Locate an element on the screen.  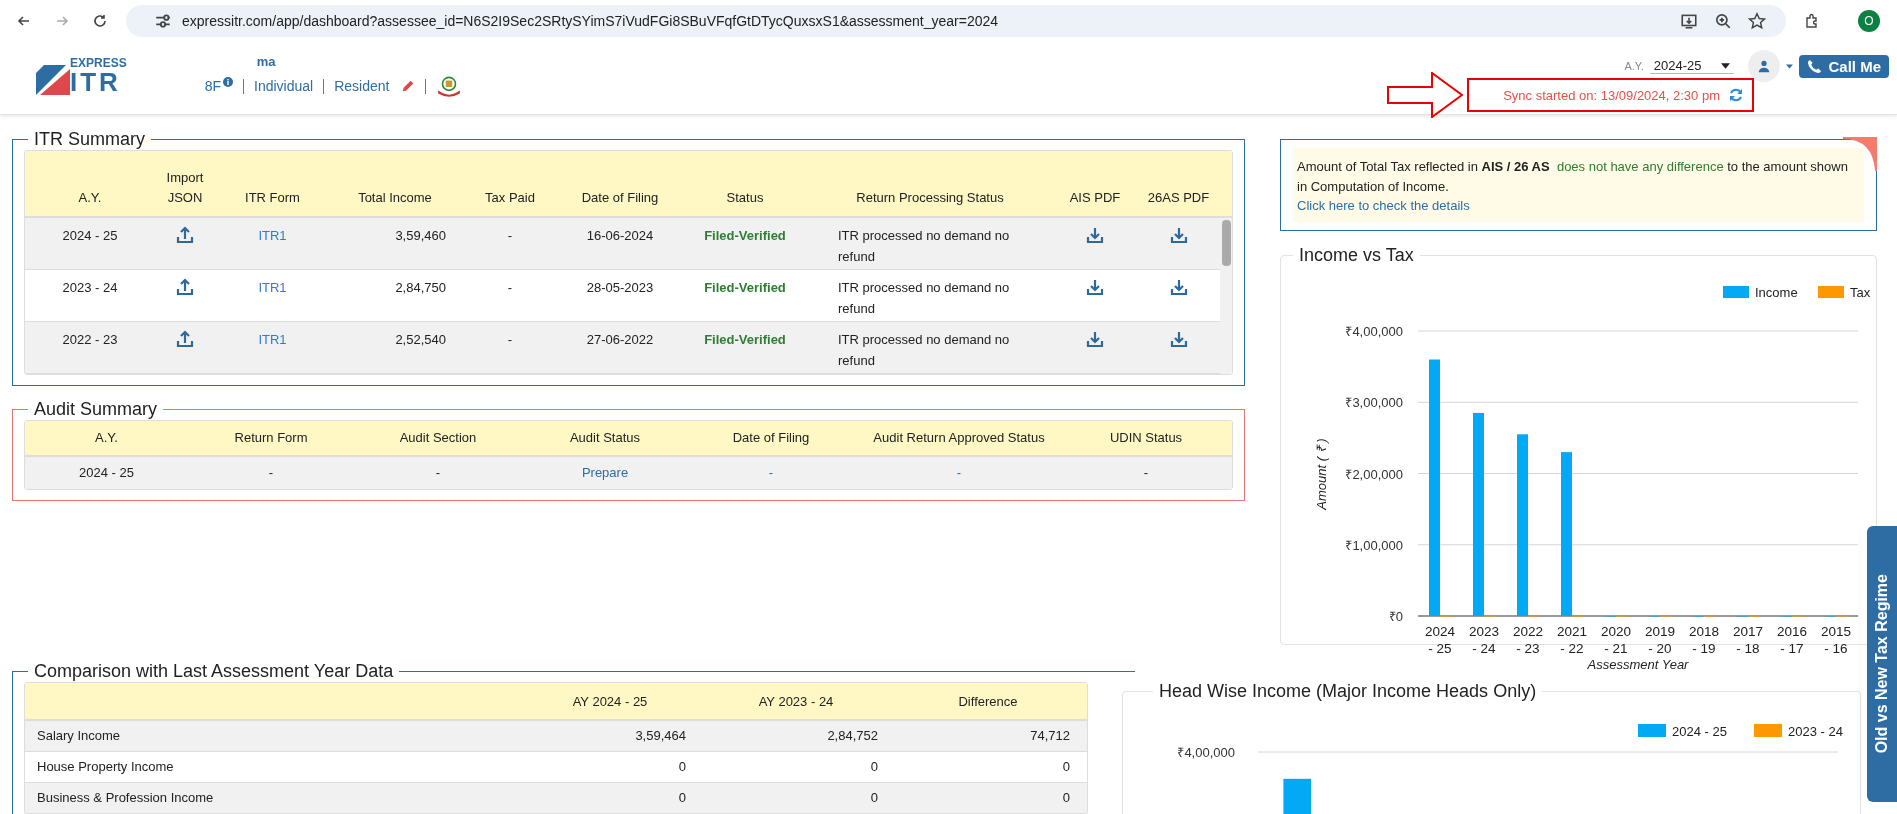
column-header: 26AS PDF is located at coordinates (1178, 197).